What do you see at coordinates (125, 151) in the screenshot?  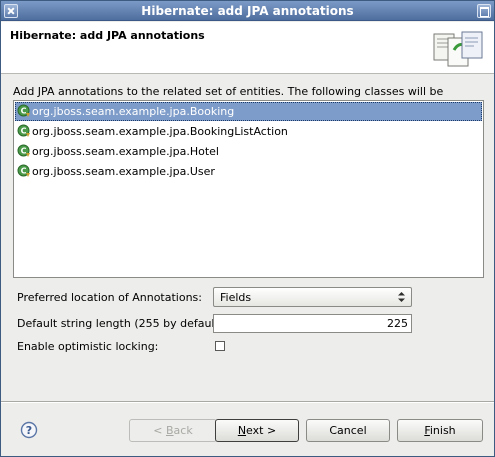 I see `list-item-label: org.jboss.seam.example.jpa.Hotel` at bounding box center [125, 151].